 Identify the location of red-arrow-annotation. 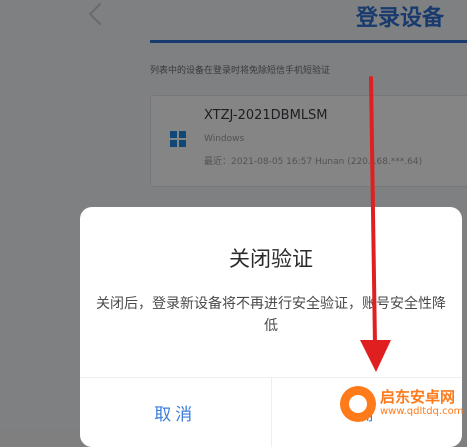
(375, 224).